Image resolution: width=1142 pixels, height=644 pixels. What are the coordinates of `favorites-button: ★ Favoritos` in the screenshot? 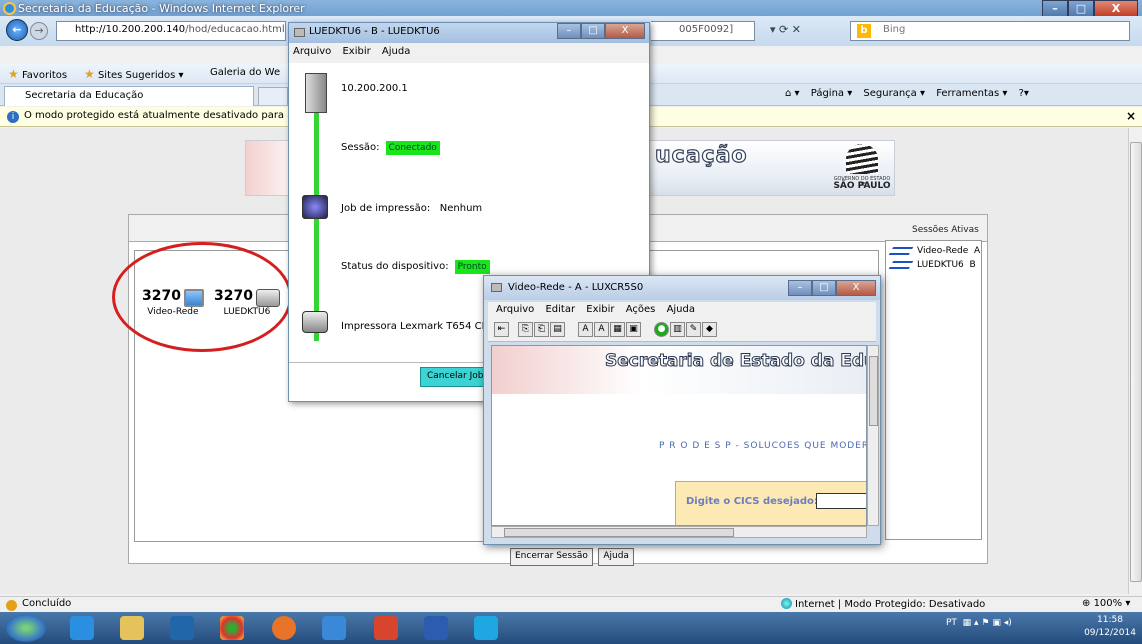 It's located at (37, 74).